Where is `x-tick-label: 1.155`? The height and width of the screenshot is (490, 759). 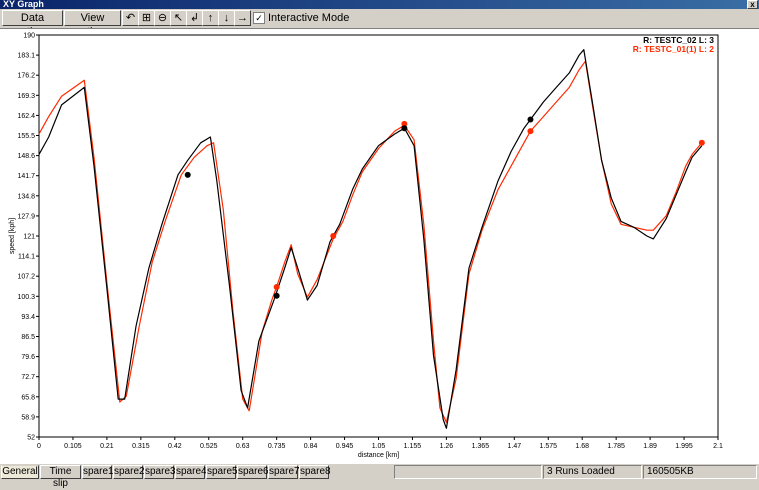
x-tick-label: 1.155 is located at coordinates (413, 446).